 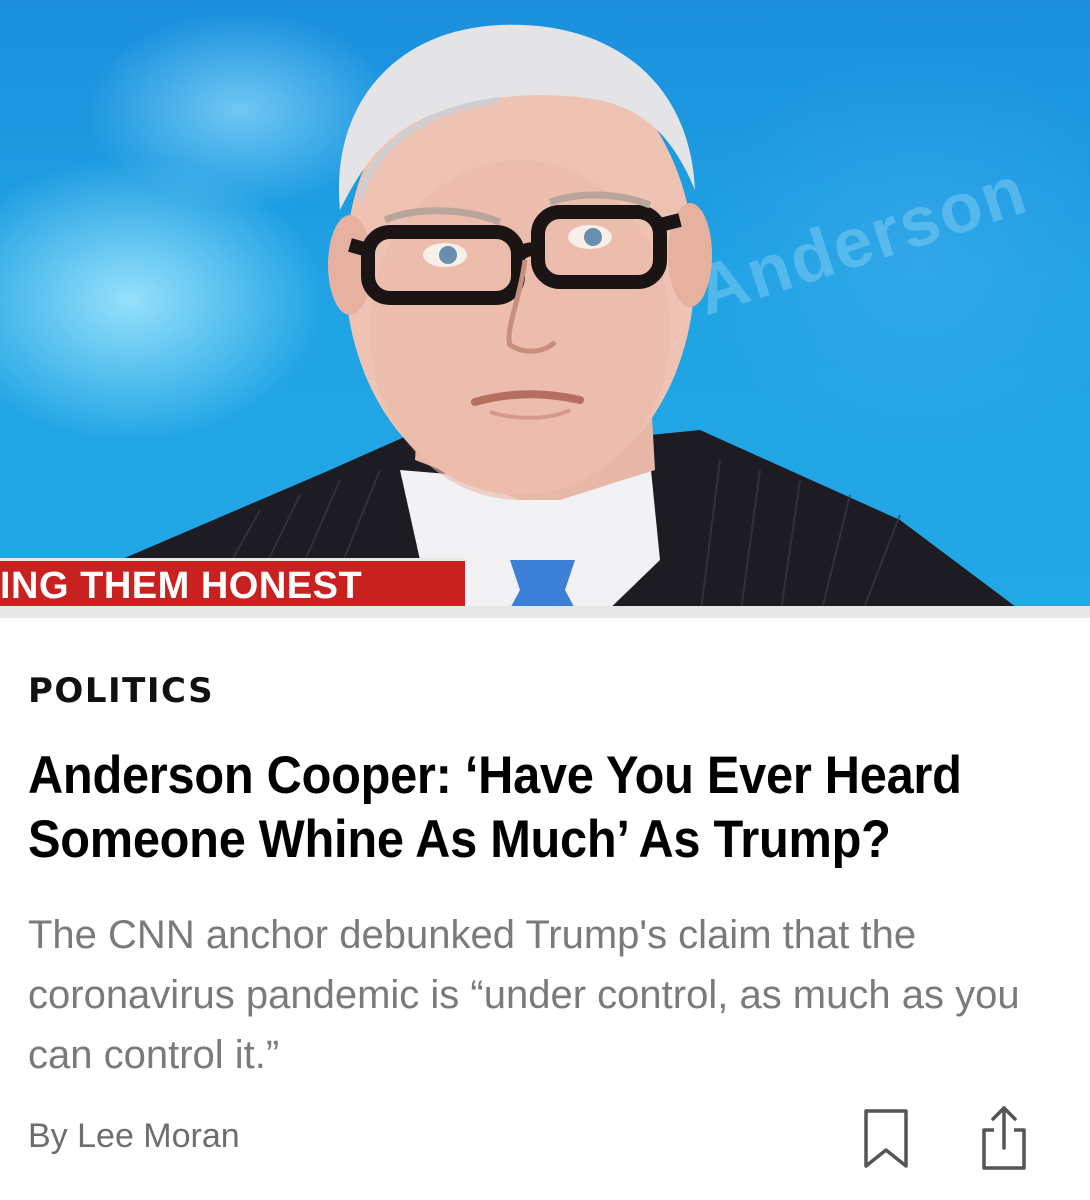 I want to click on news-chyron: ING THEM HONEST, so click(x=232, y=584).